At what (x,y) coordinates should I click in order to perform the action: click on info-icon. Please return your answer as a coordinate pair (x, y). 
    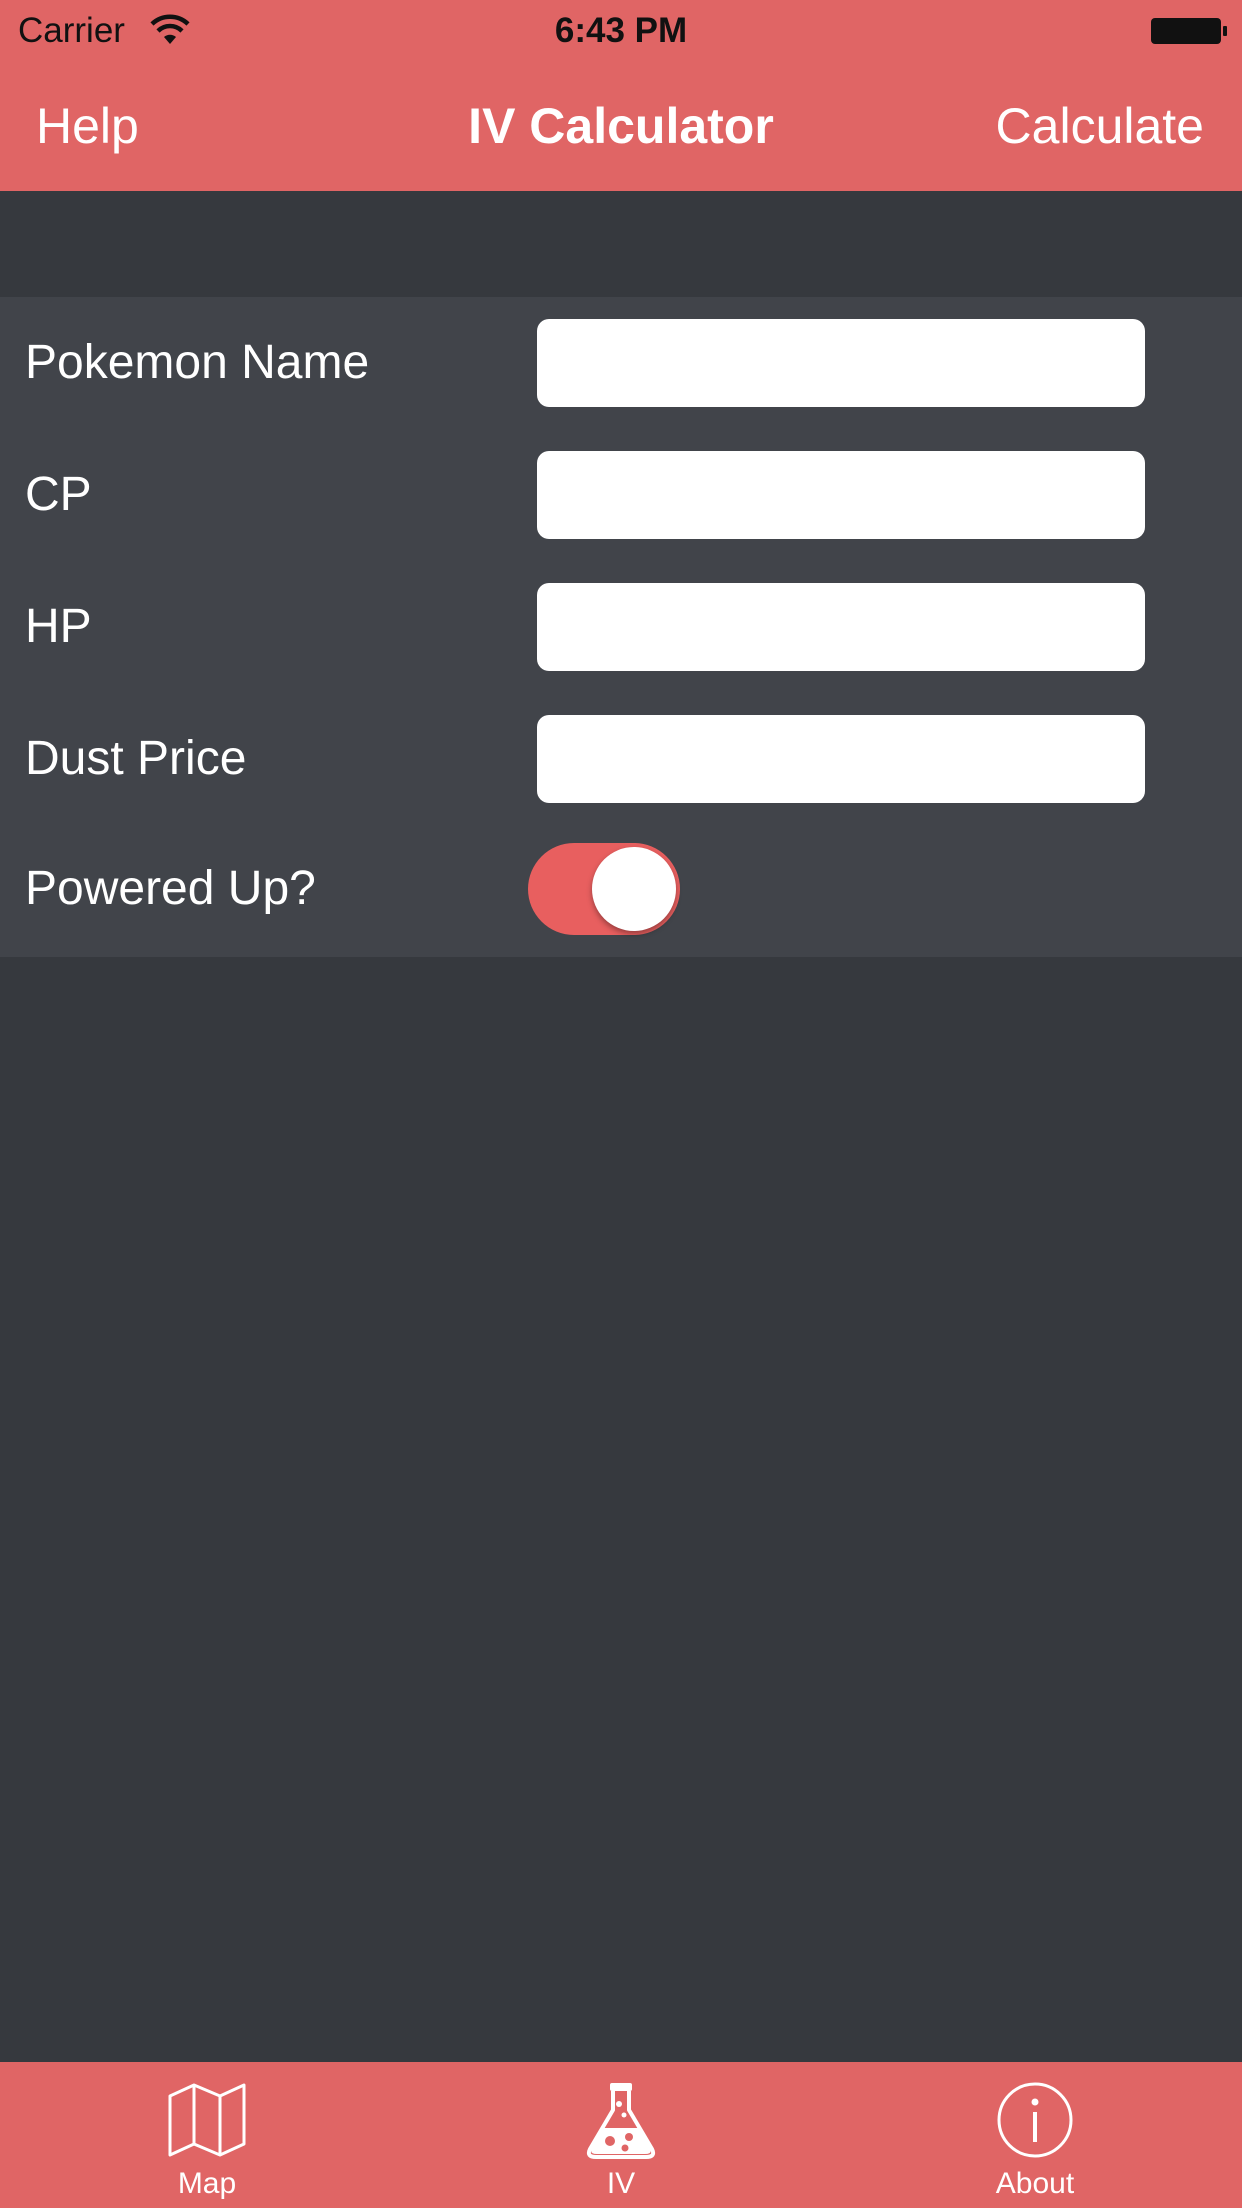
    Looking at the image, I should click on (1035, 2120).